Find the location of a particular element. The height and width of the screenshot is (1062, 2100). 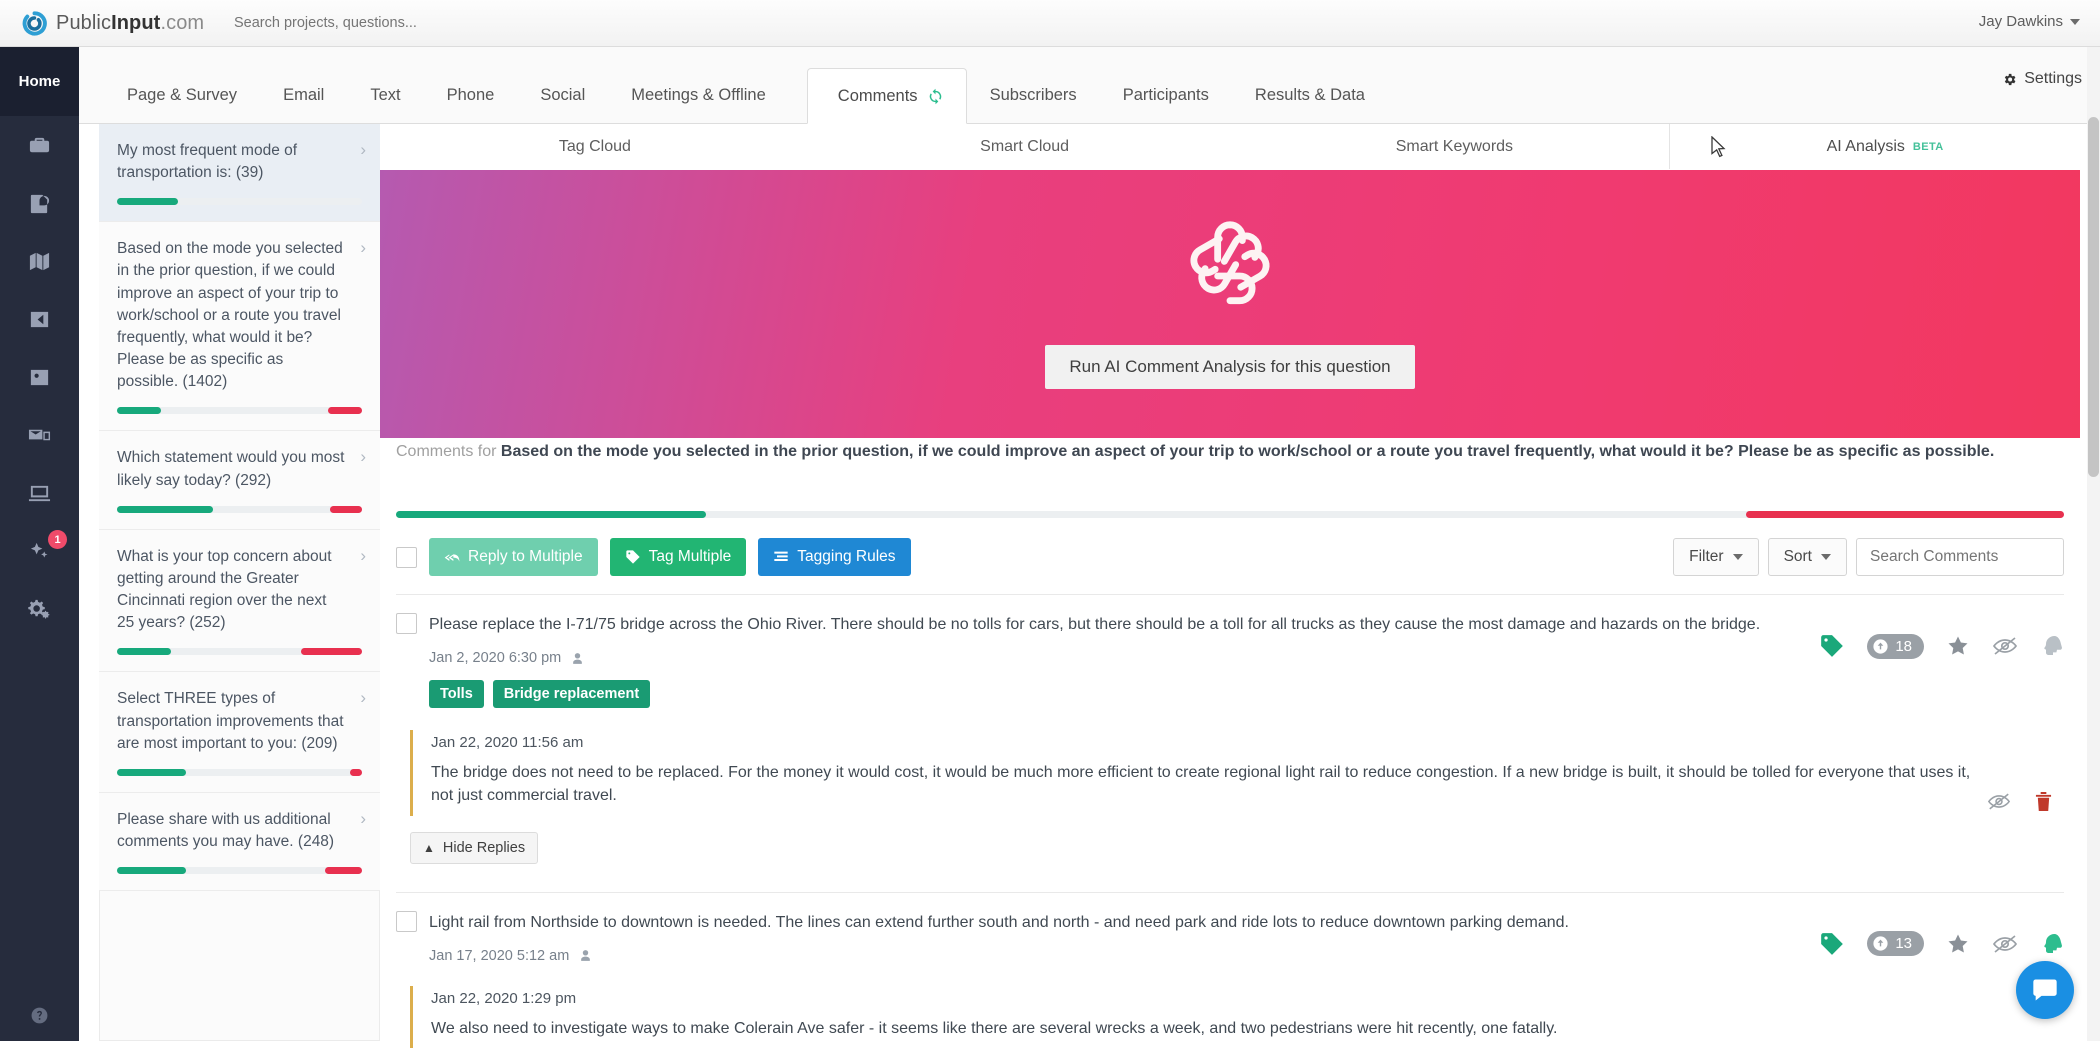

sort-dropdown: Sort is located at coordinates (1807, 557).